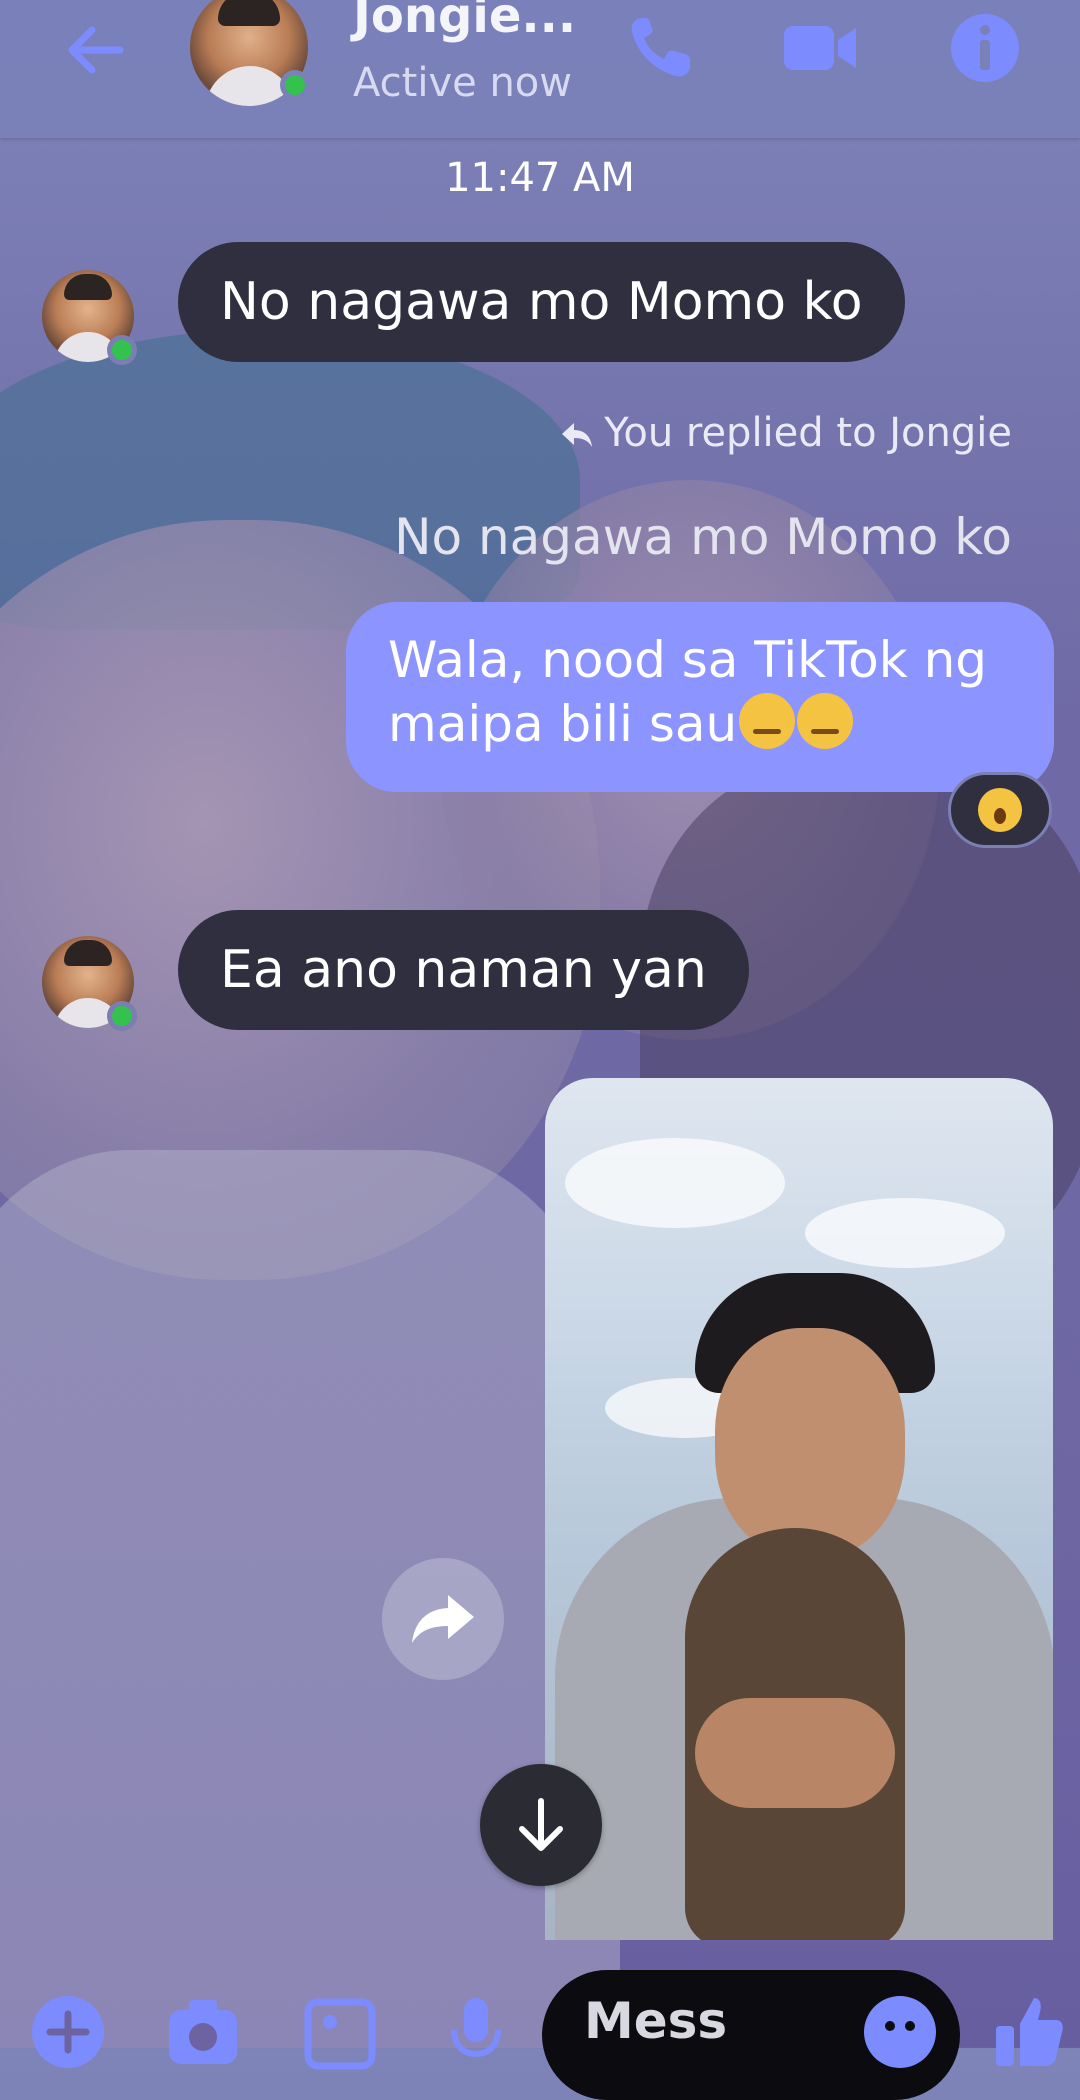 The width and height of the screenshot is (1080, 2100). I want to click on message-timestamp: 11:47 AM, so click(540, 178).